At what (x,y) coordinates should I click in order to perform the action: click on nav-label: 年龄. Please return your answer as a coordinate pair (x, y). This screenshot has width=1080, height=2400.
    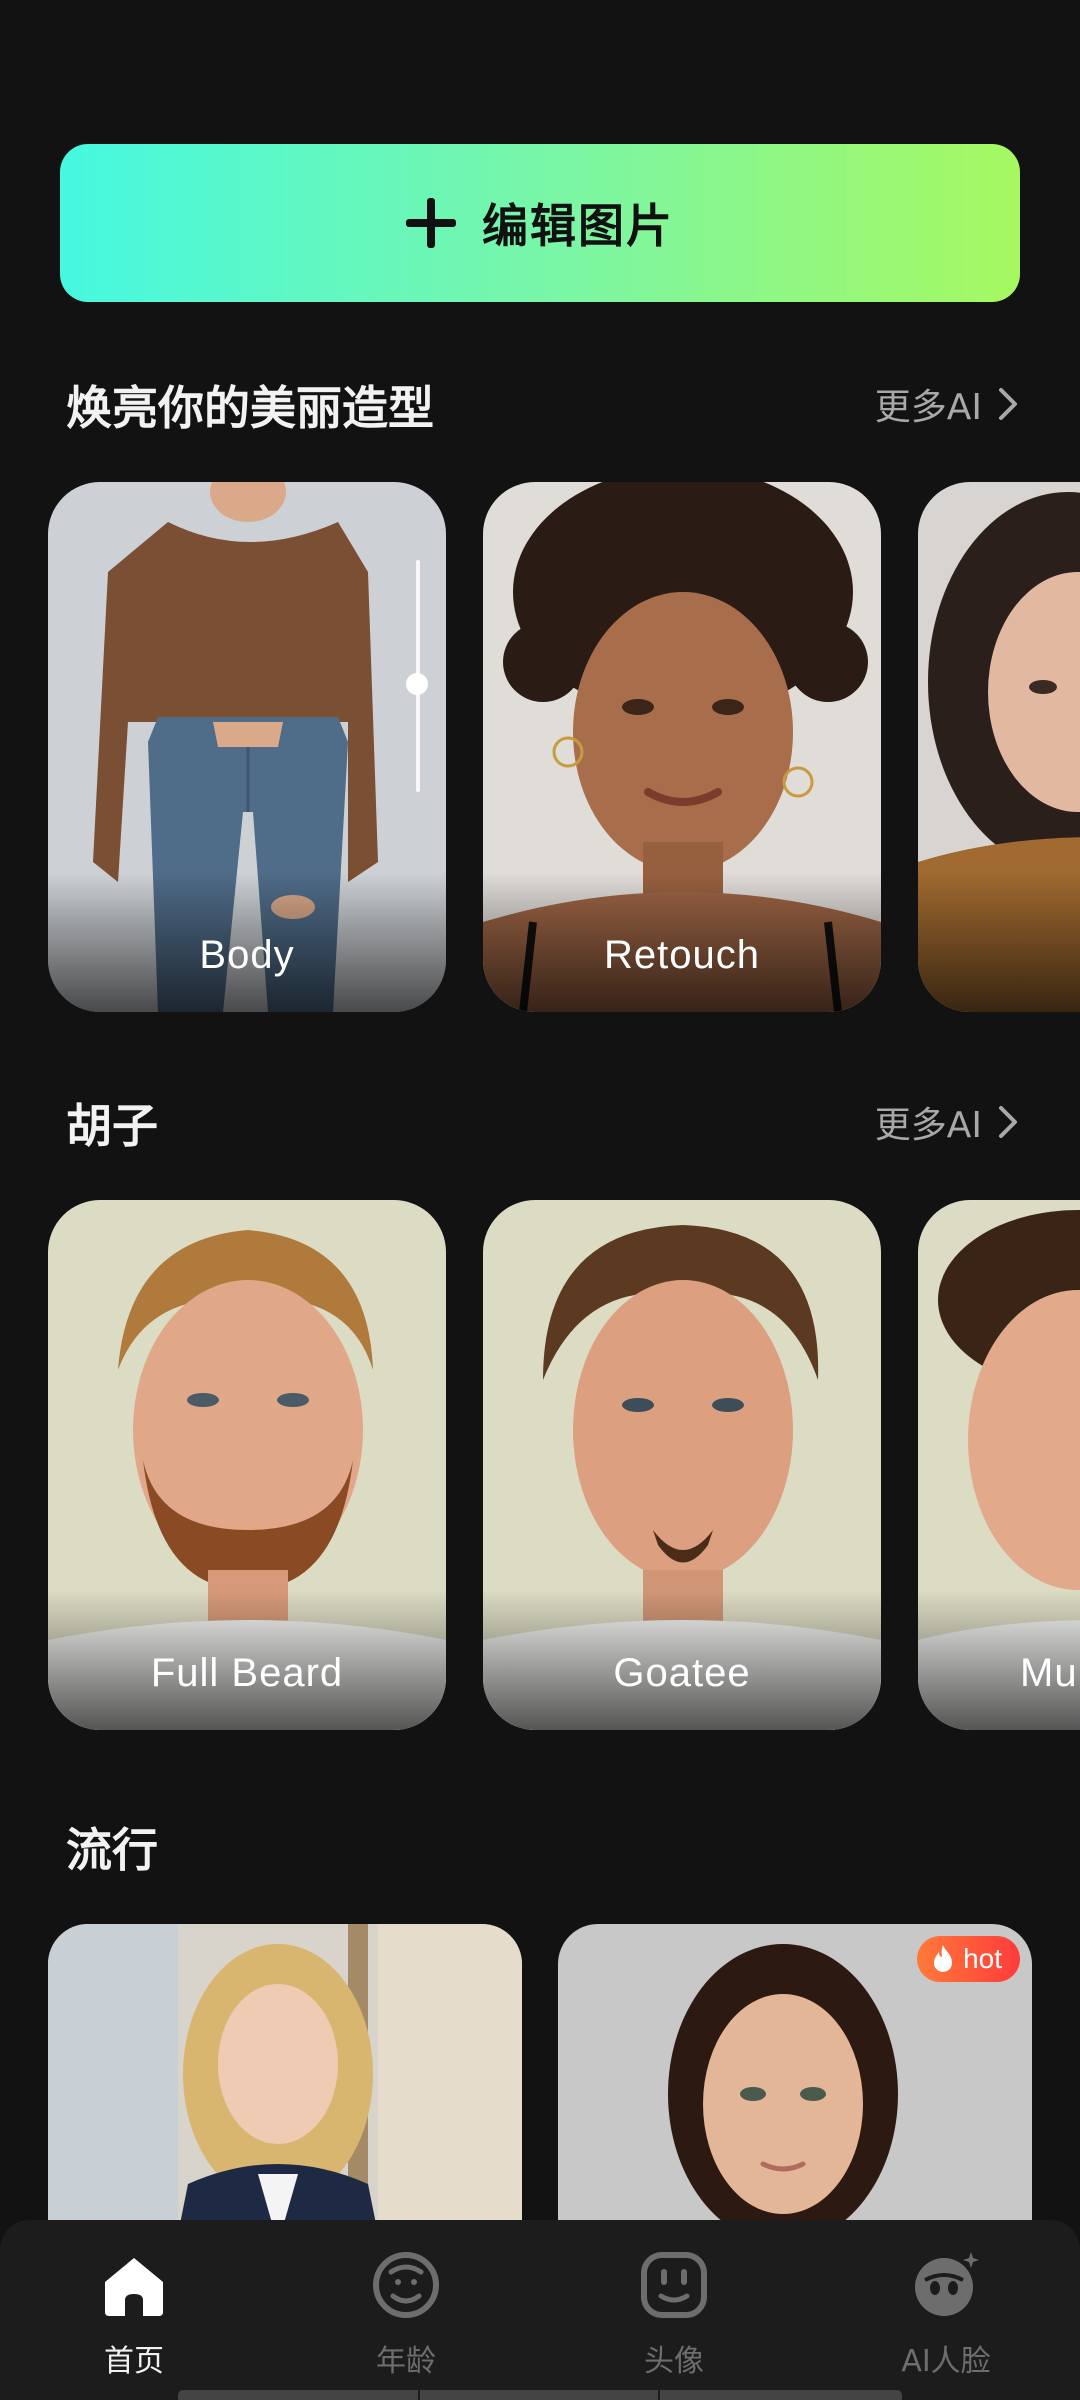
    Looking at the image, I should click on (406, 2361).